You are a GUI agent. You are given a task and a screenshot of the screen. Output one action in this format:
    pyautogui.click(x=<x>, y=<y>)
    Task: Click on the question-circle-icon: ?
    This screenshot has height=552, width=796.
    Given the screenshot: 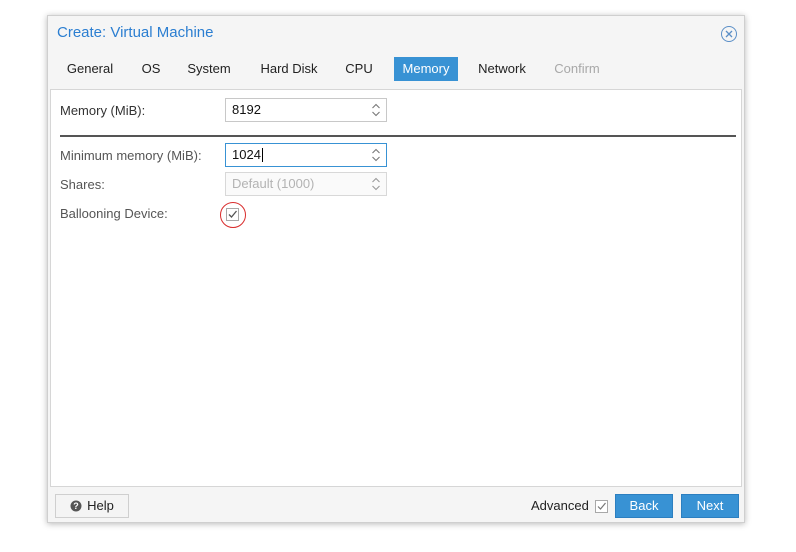 What is the action you would take?
    pyautogui.click(x=76, y=506)
    